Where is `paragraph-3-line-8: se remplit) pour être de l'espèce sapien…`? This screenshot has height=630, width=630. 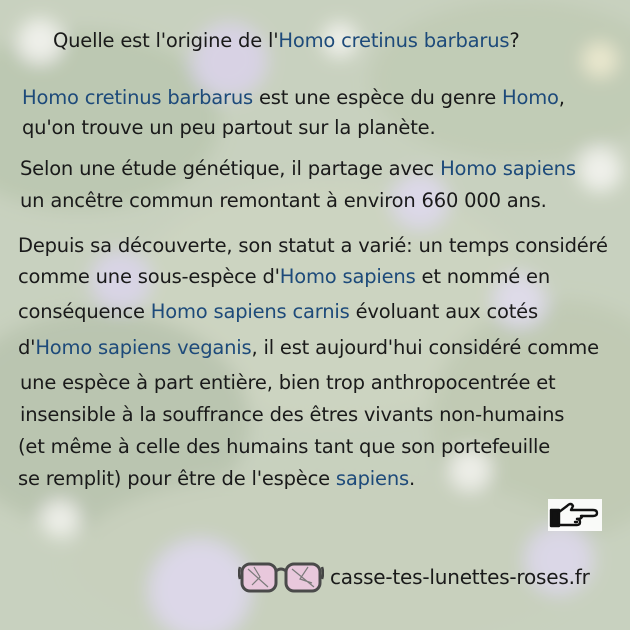
paragraph-3-line-8: se remplit) pour être de l'espèce sapien… is located at coordinates (216, 478).